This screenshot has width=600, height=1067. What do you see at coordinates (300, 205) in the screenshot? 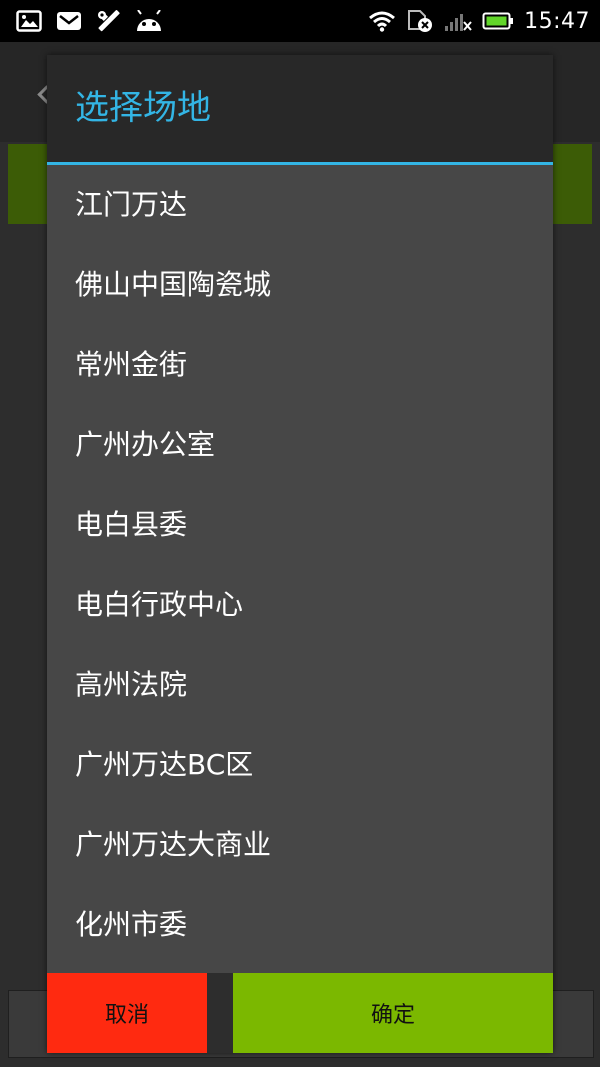
I see `venue-item: 江门万达` at bounding box center [300, 205].